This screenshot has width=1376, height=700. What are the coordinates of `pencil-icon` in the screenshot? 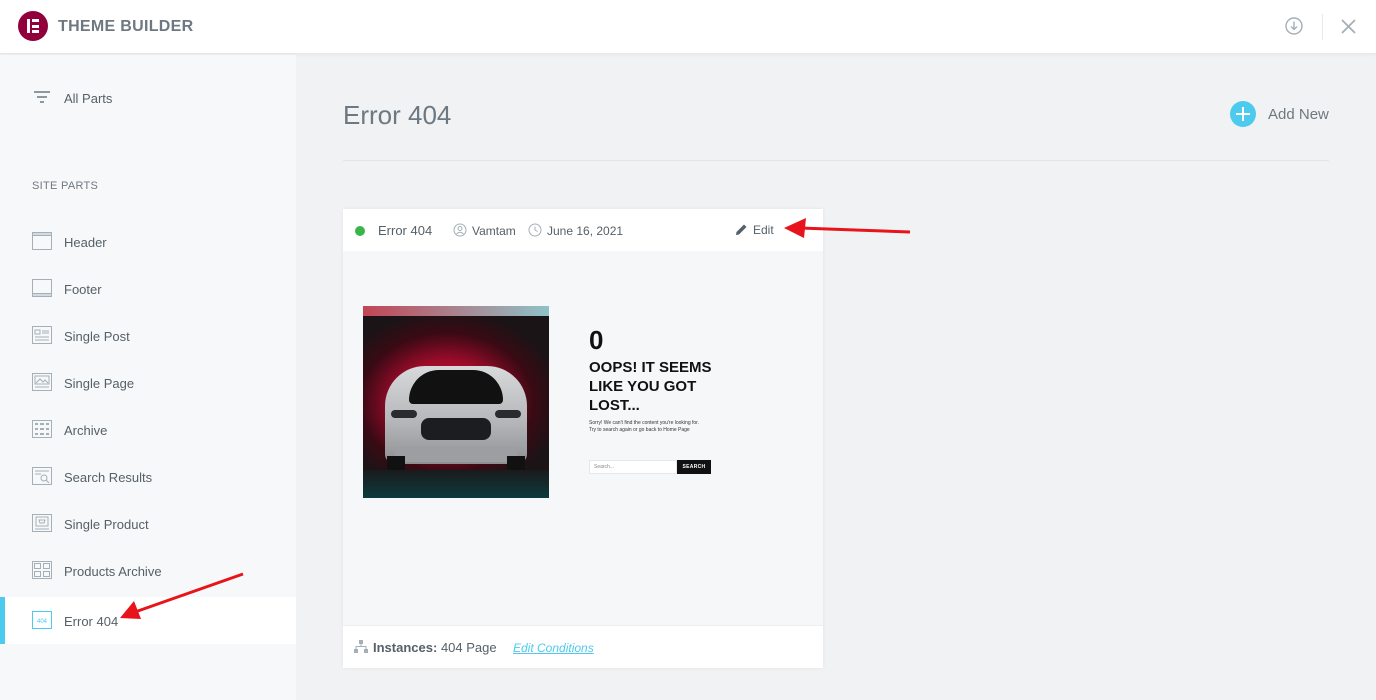 It's located at (741, 229).